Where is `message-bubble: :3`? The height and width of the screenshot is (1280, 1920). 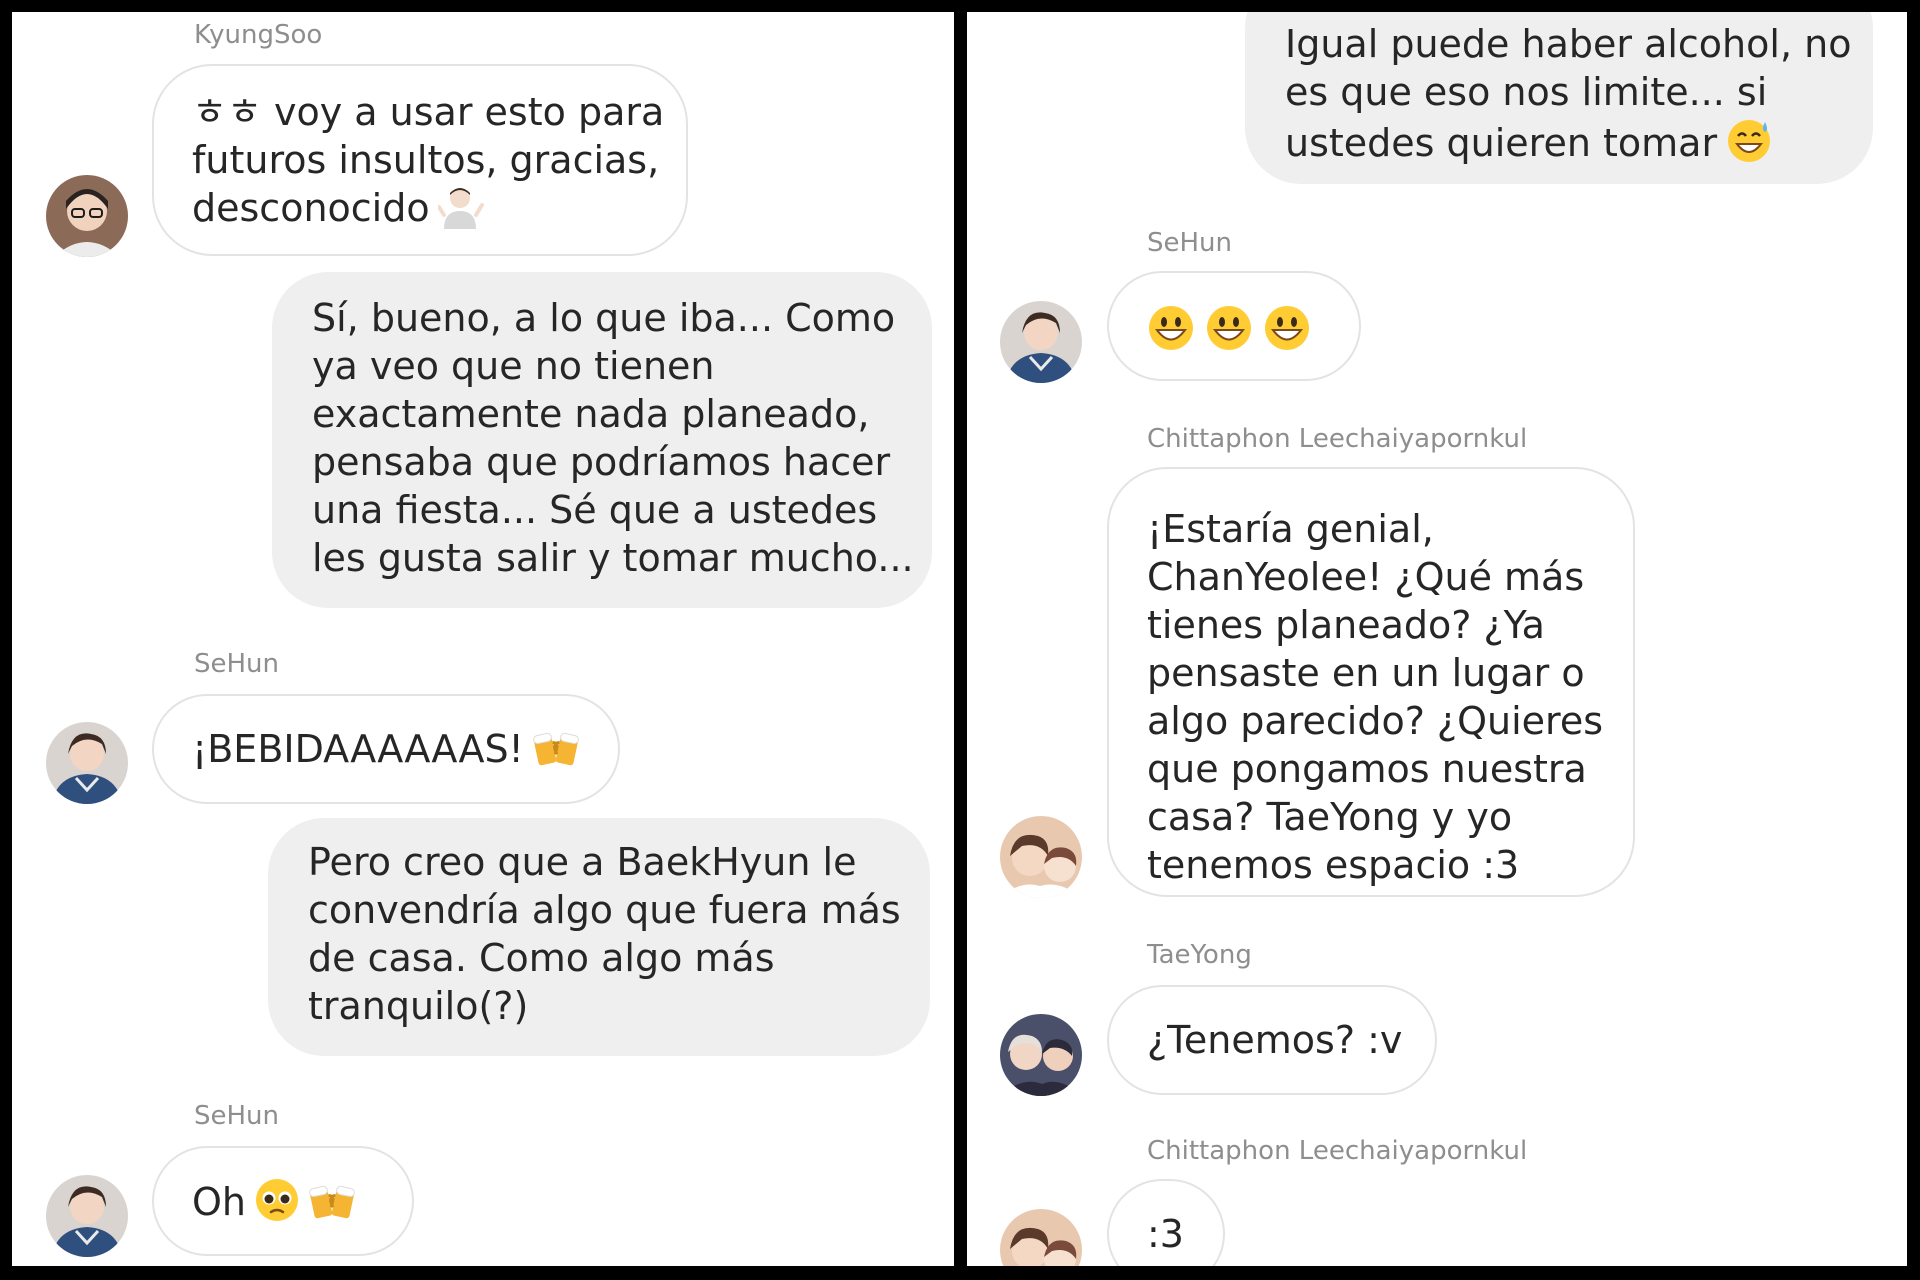 message-bubble: :3 is located at coordinates (1166, 1222).